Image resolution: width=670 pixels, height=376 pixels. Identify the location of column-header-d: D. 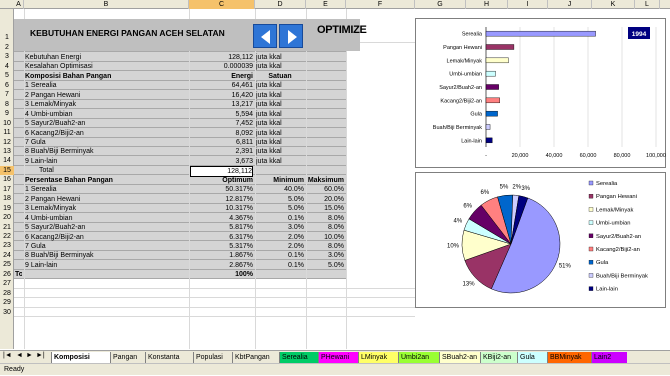
(280, 4).